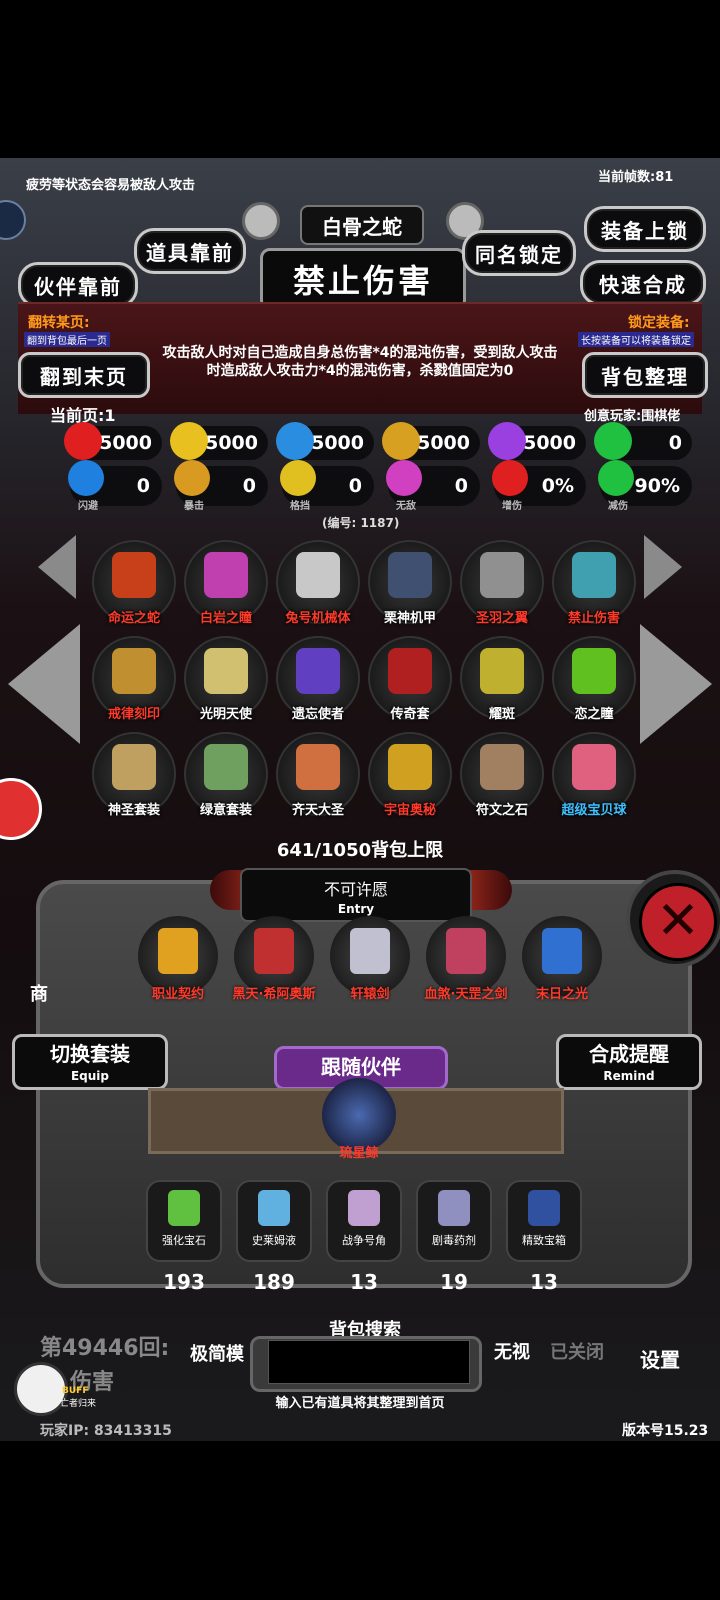 The image size is (720, 1600). What do you see at coordinates (274, 959) in the screenshot?
I see `equipped-slot: 黑天·希阿奥斯` at bounding box center [274, 959].